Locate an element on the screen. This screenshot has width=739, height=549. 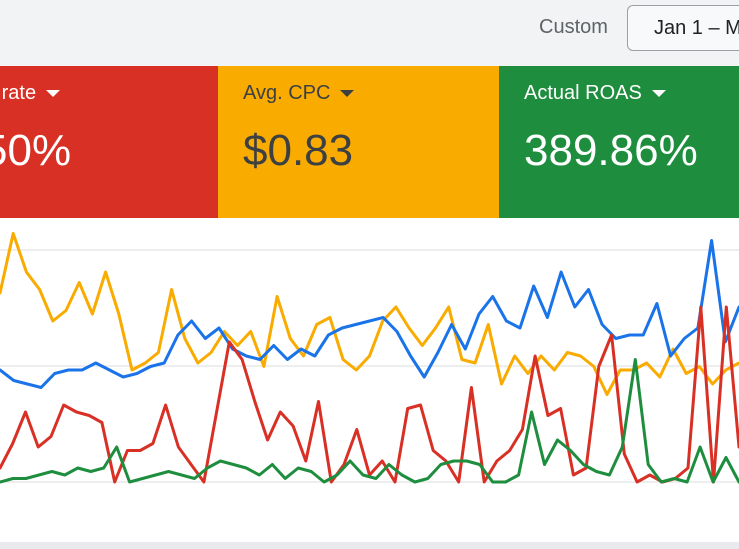
metric-dropdown-avg-cpc: Avg. CPC is located at coordinates (299, 93).